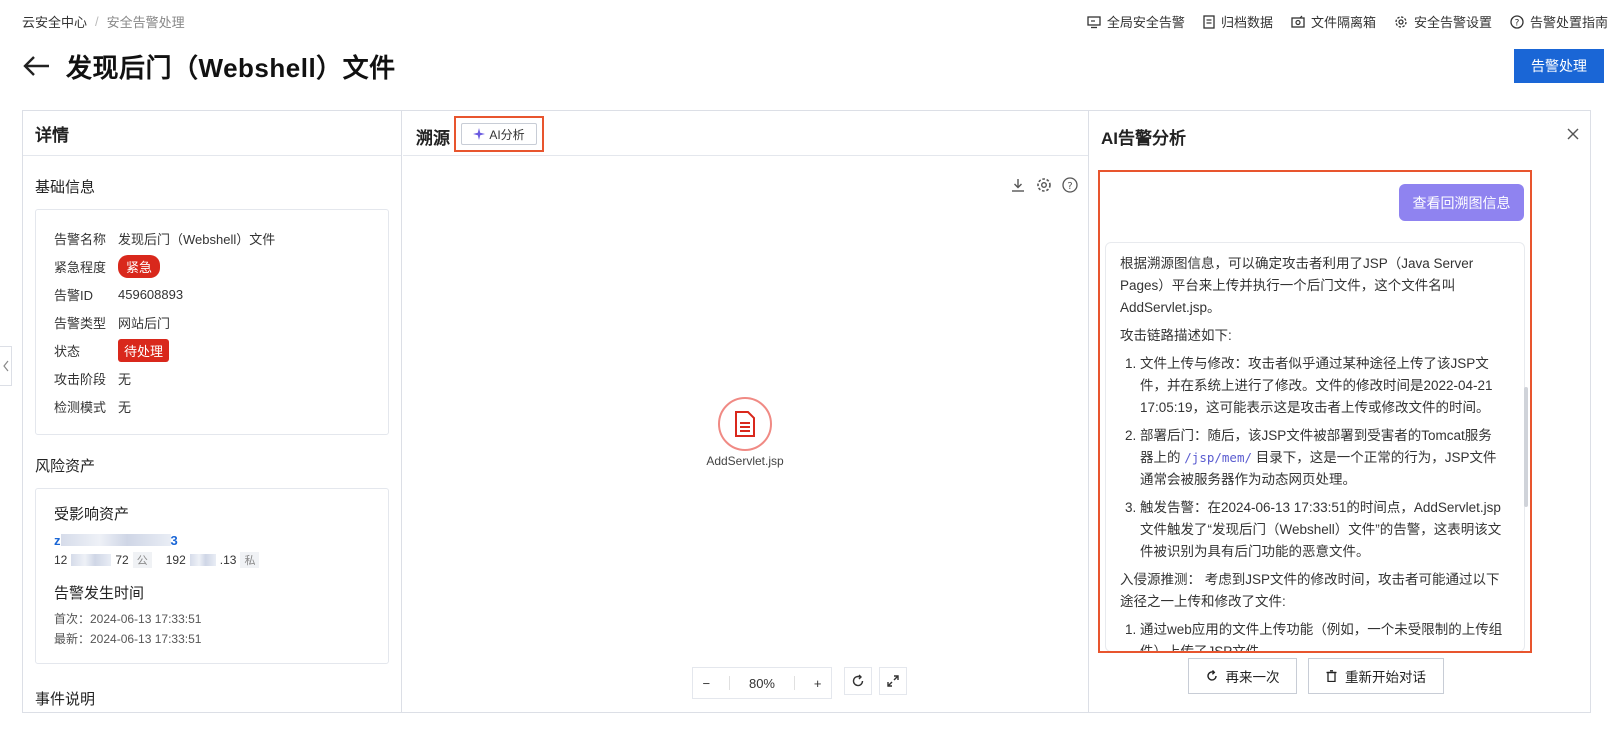  Describe the element at coordinates (1143, 138) in the screenshot. I see `ai-panel-title: AI告警分析` at that location.